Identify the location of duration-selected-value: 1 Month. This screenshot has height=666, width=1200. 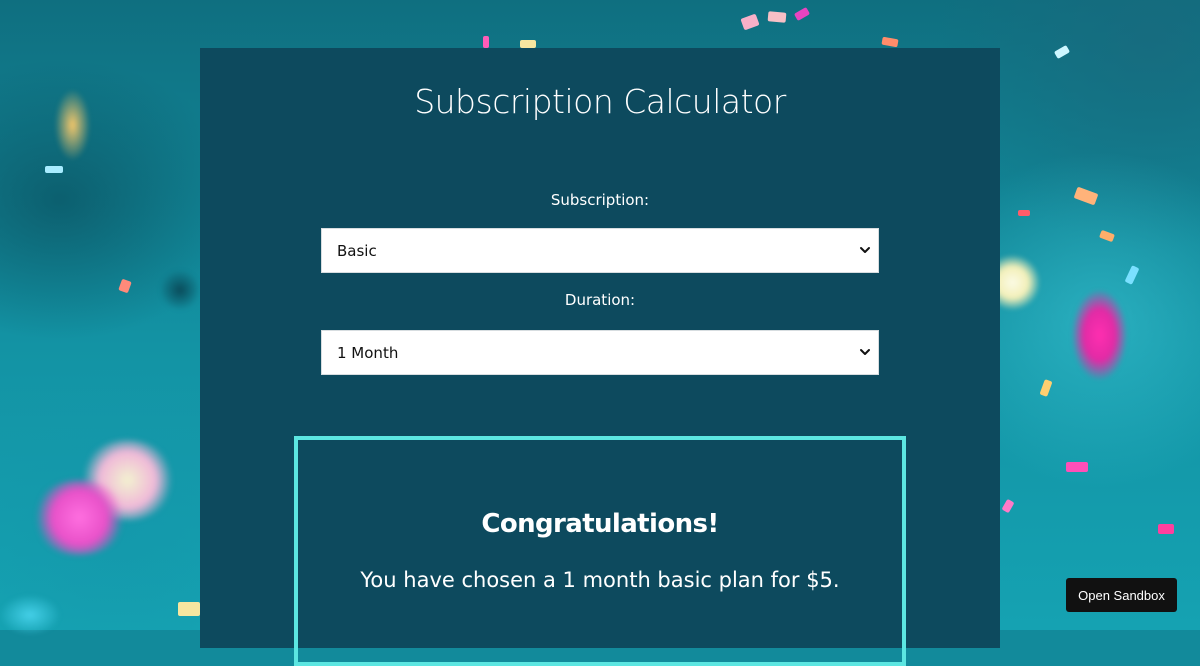
(368, 352).